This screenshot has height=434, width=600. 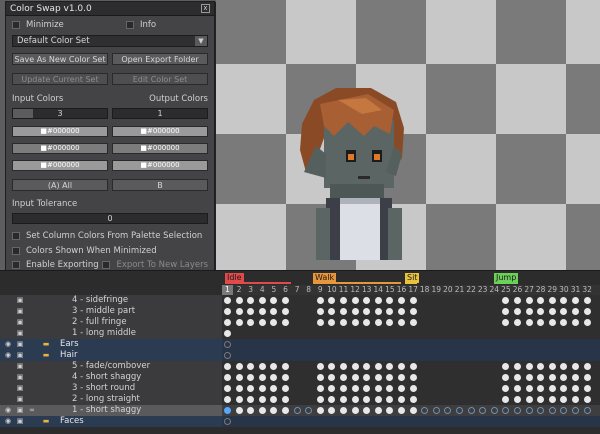 What do you see at coordinates (20, 366) in the screenshot?
I see `lock-icon: ▣` at bounding box center [20, 366].